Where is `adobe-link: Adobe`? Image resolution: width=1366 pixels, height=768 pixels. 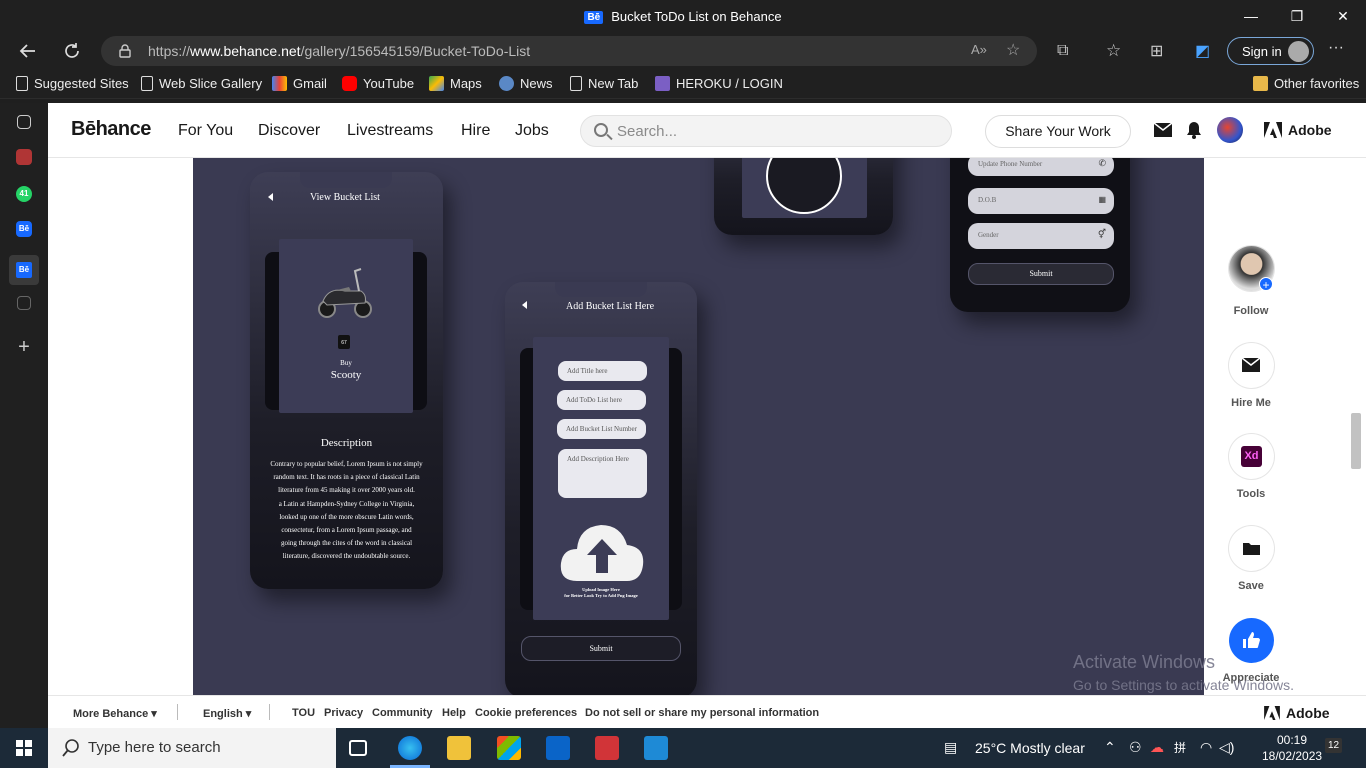
adobe-link: Adobe is located at coordinates (1310, 130).